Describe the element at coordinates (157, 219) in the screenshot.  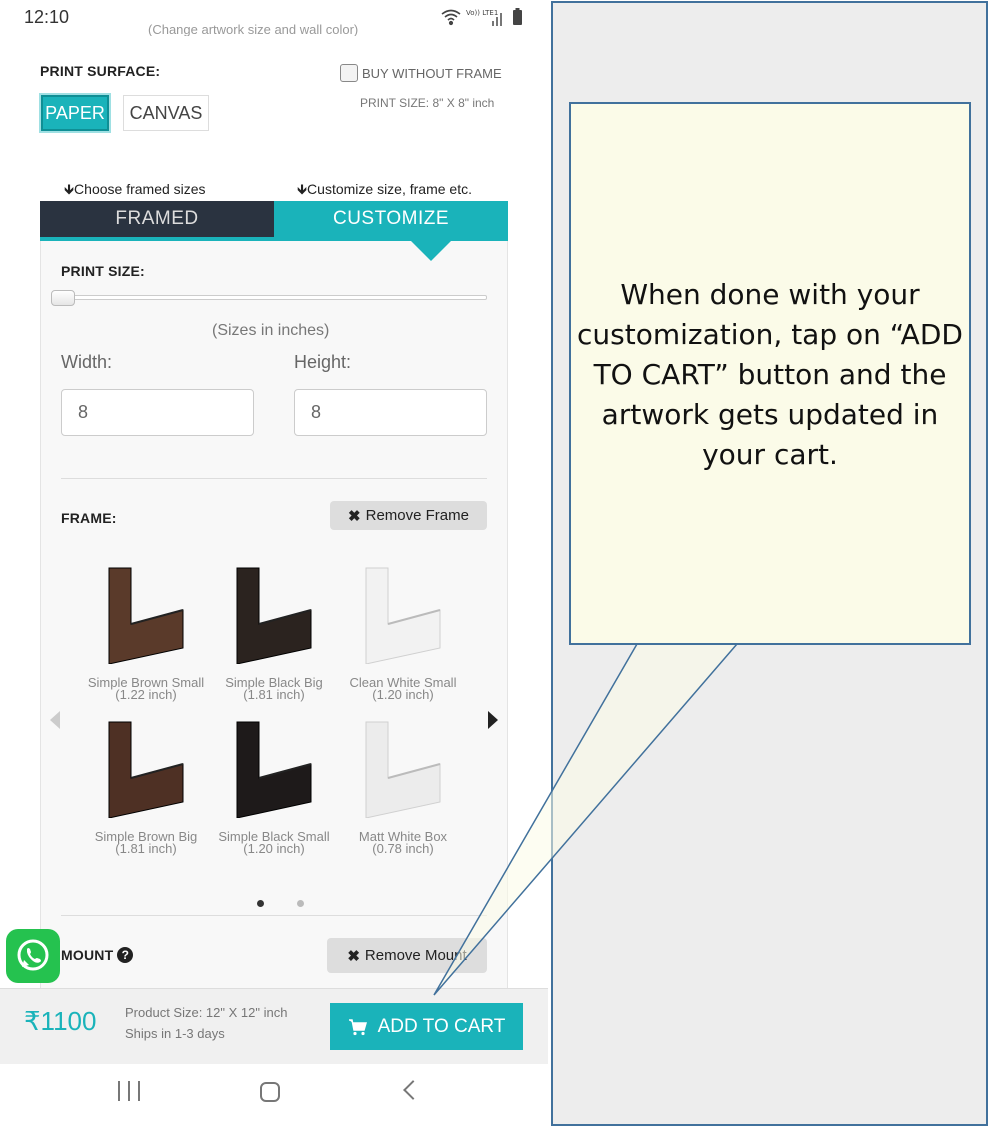
I see `tab-framed: FRAMED` at that location.